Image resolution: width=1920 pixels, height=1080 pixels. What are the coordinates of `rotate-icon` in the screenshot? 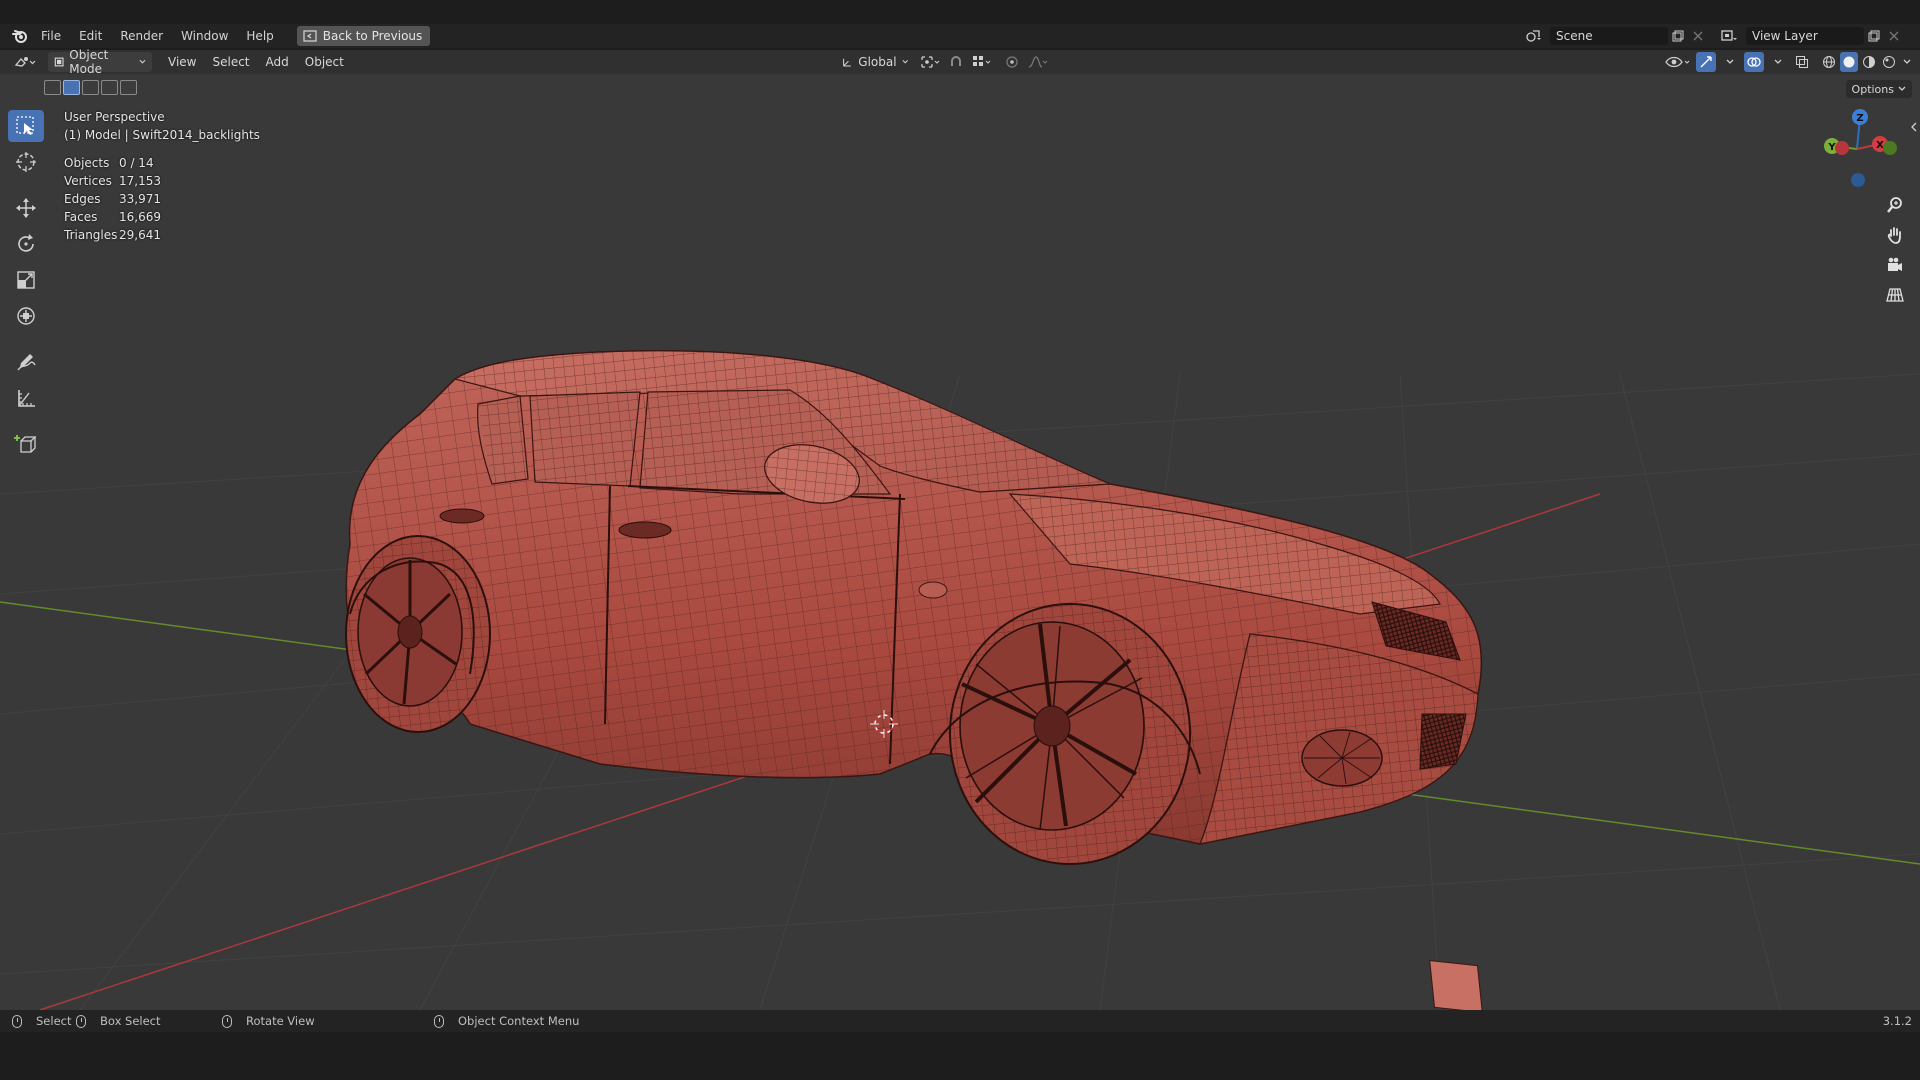 It's located at (26, 243).